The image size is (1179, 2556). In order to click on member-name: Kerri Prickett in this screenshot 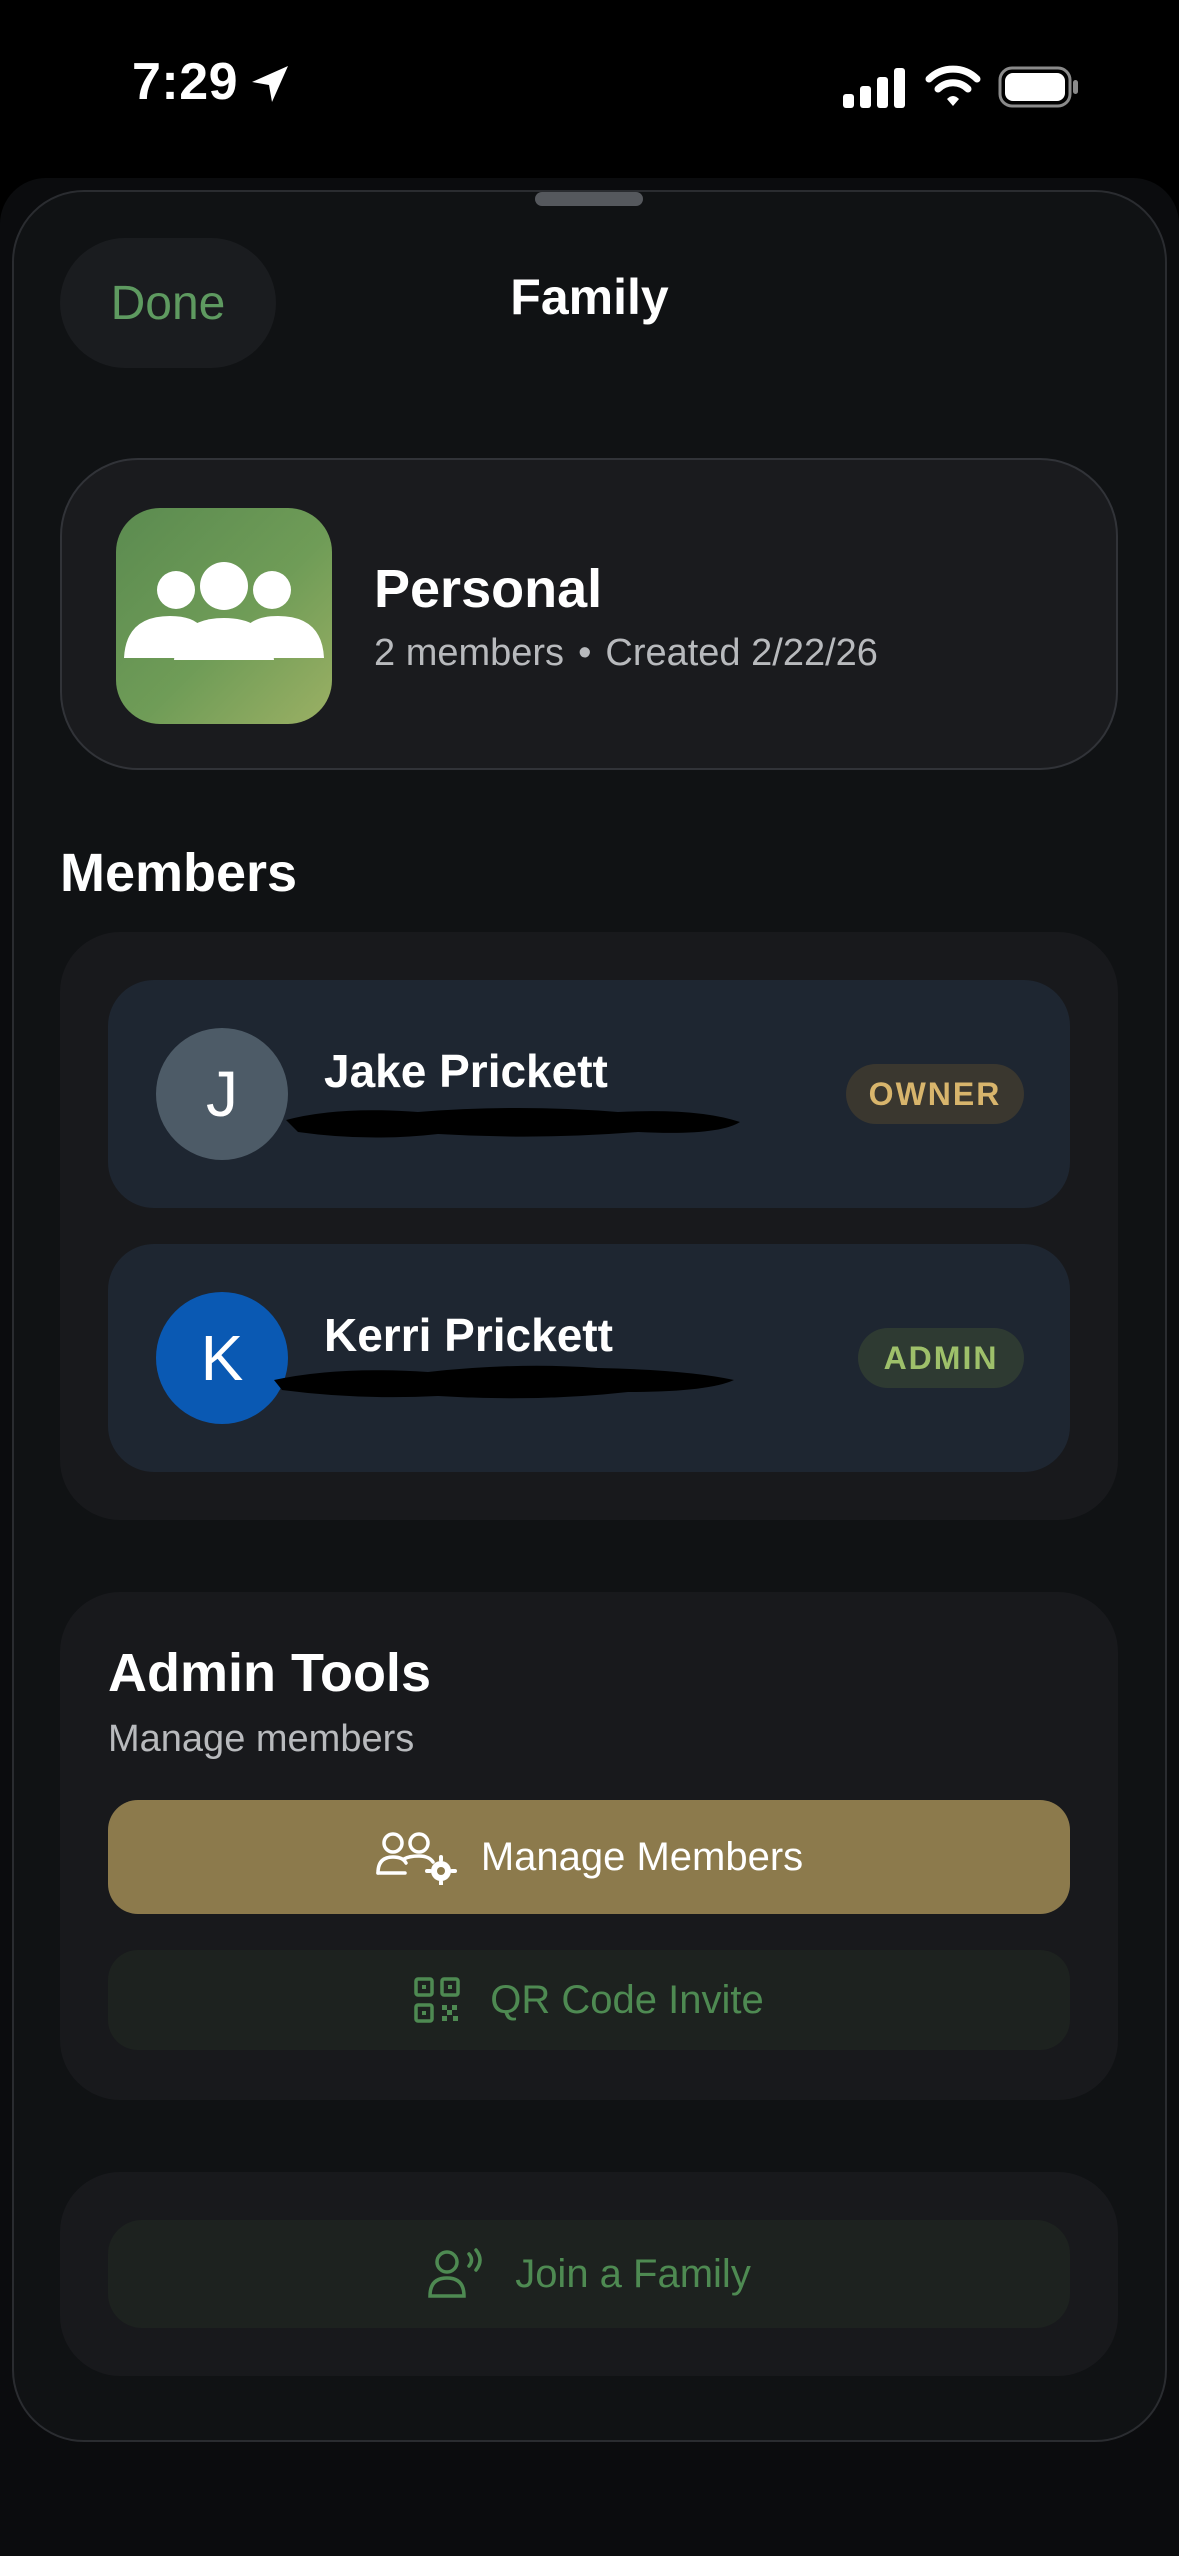, I will do `click(468, 1335)`.